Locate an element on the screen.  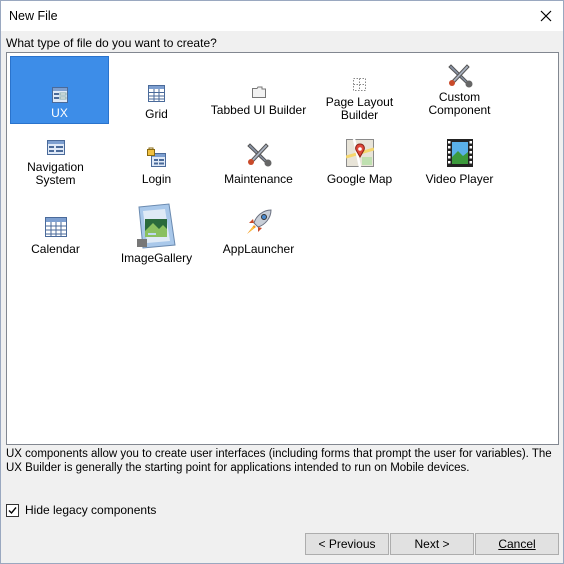
item-label: Google Map is located at coordinates (359, 179).